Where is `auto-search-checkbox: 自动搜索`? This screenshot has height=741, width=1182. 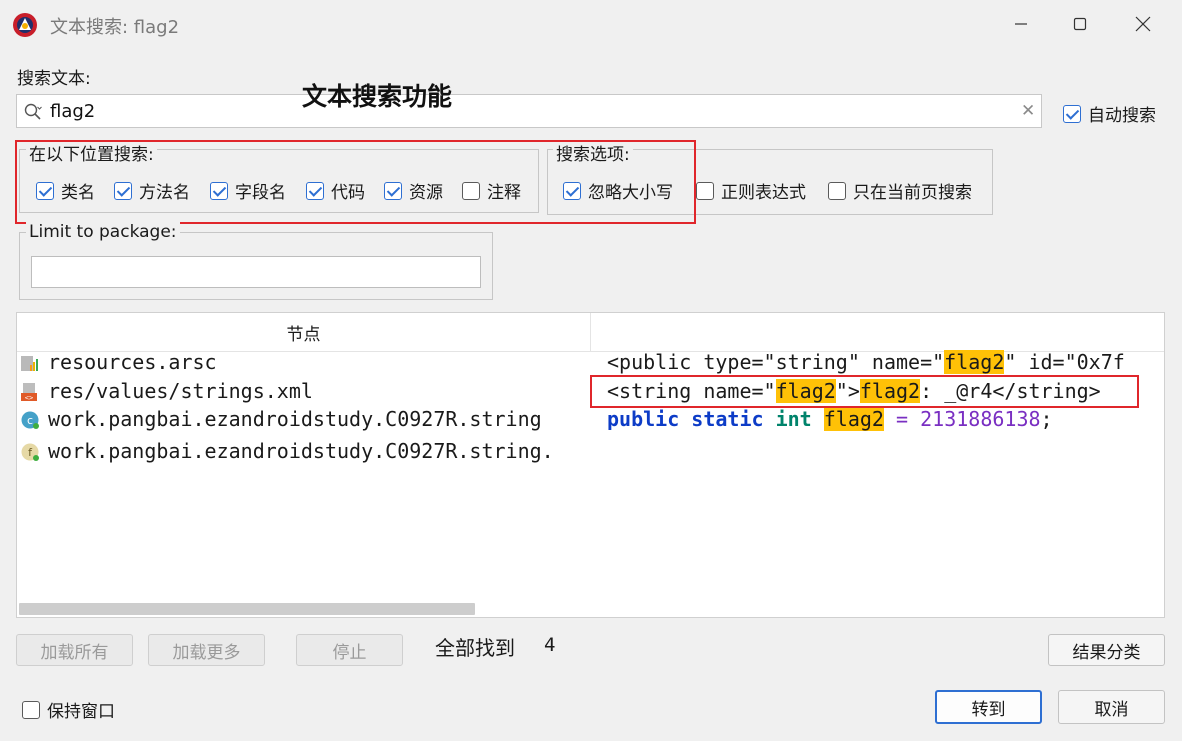 auto-search-checkbox: 自动搜索 is located at coordinates (1109, 113).